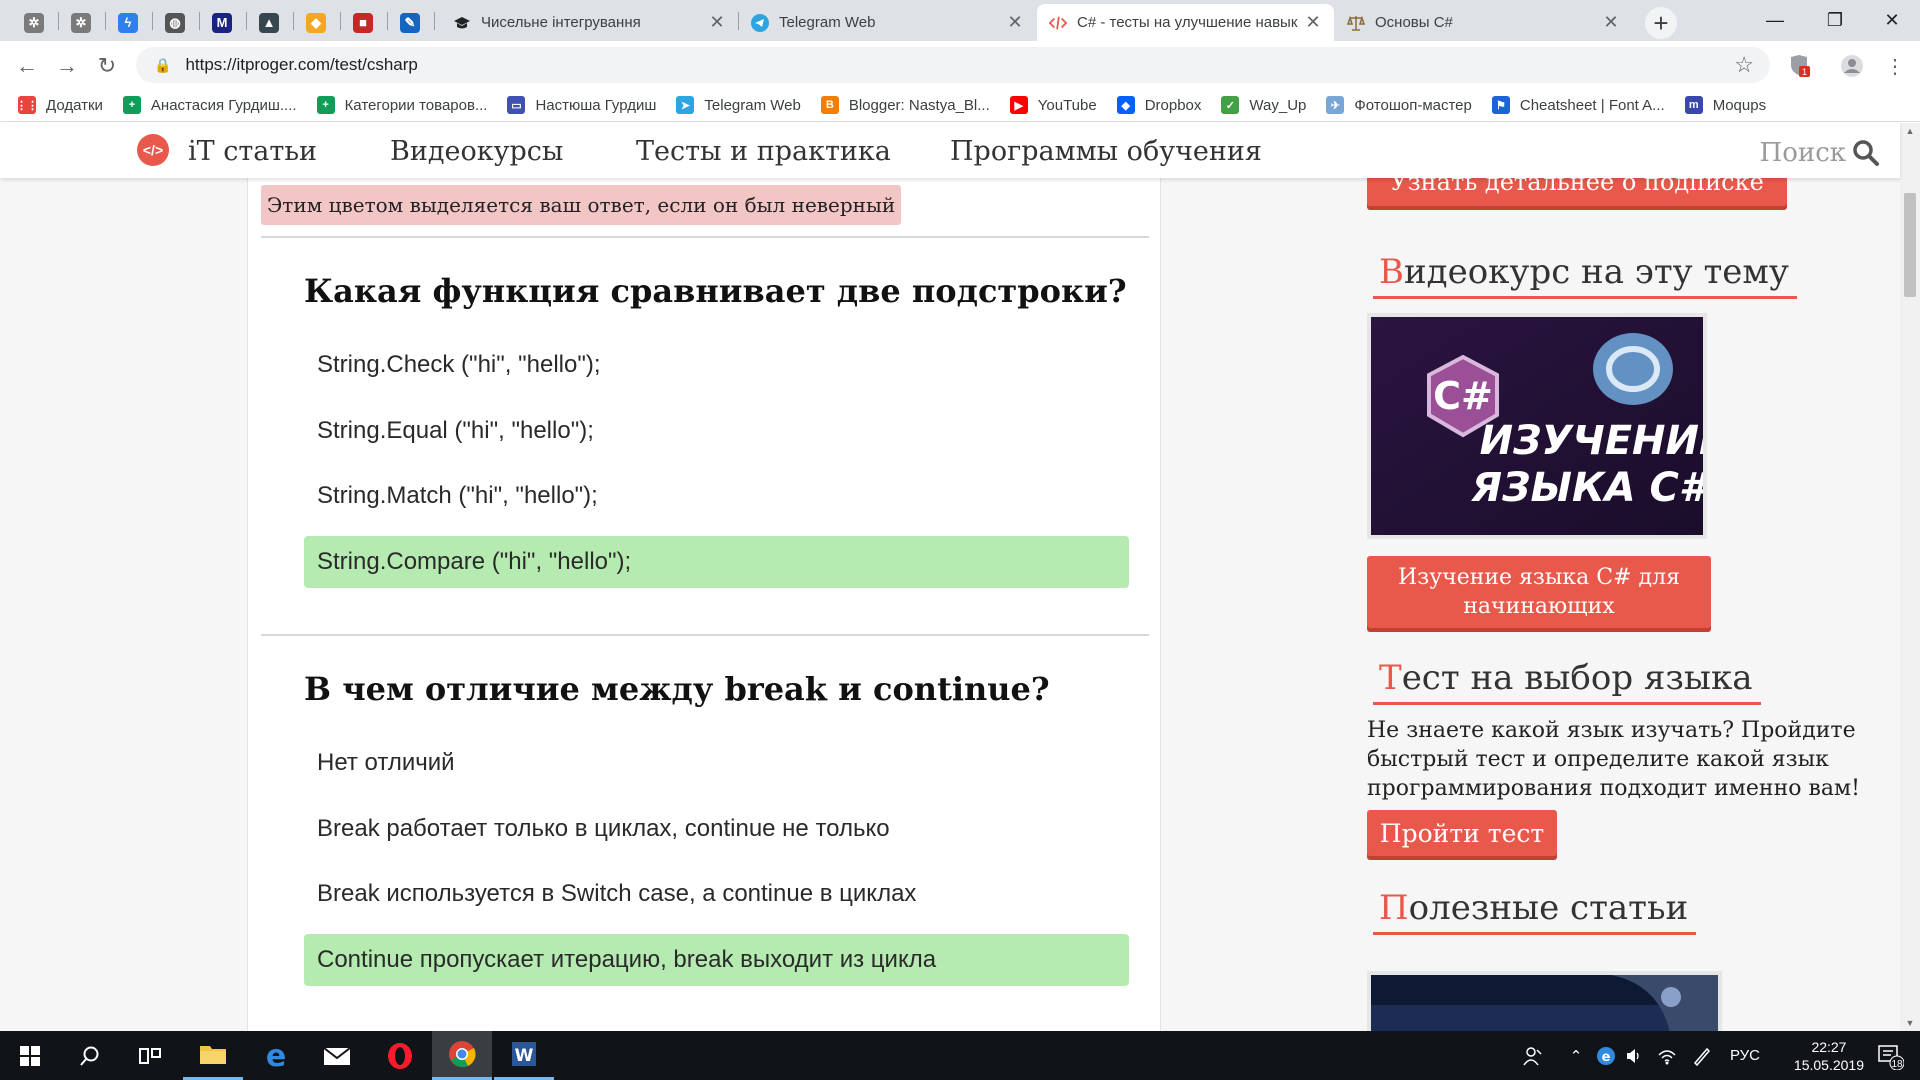 This screenshot has height=1080, width=1920. I want to click on blogger-icon: B, so click(829, 105).